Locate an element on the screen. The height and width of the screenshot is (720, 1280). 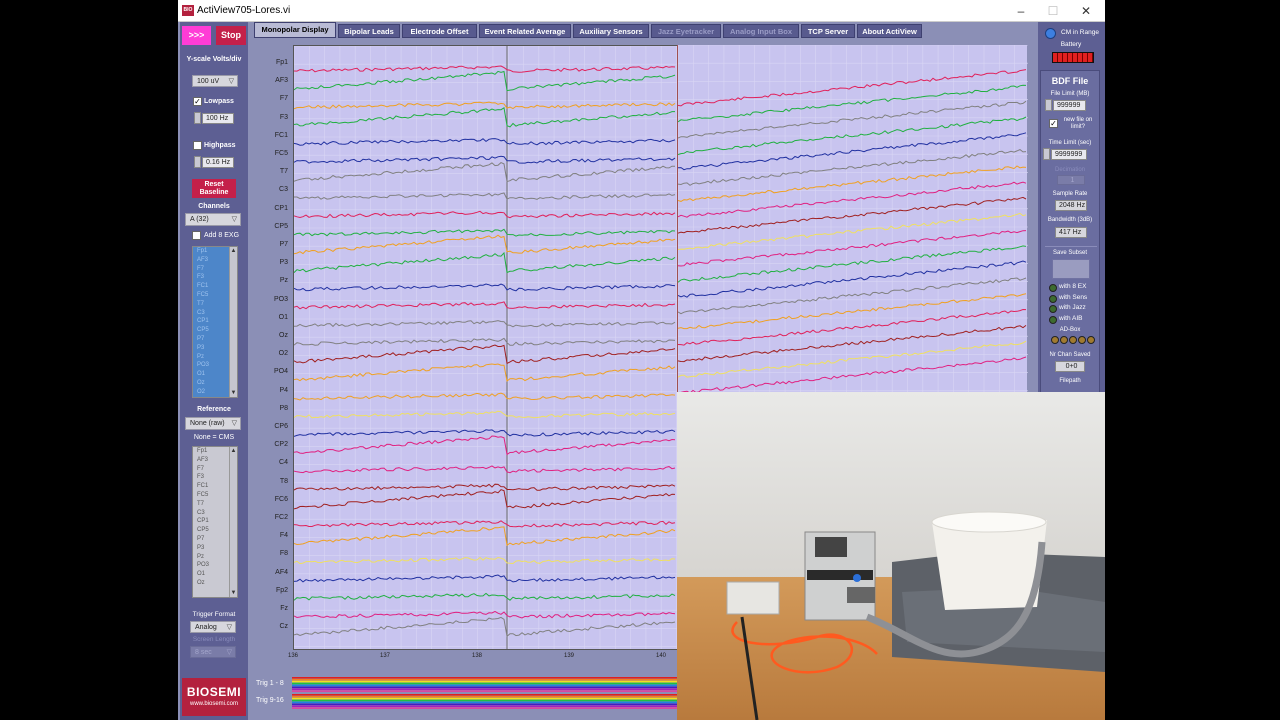
trigger-format-dropdown: Analog ▽ is located at coordinates (213, 627).